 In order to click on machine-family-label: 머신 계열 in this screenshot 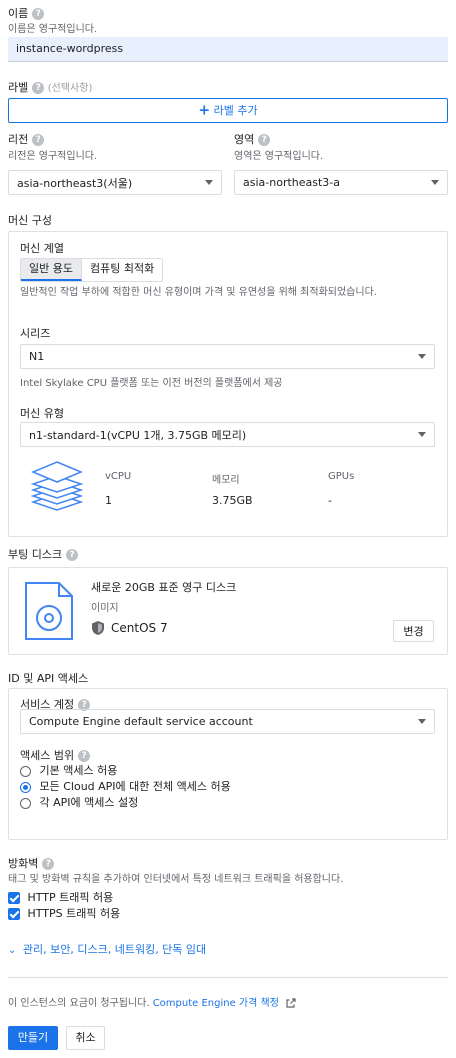, I will do `click(42, 248)`.